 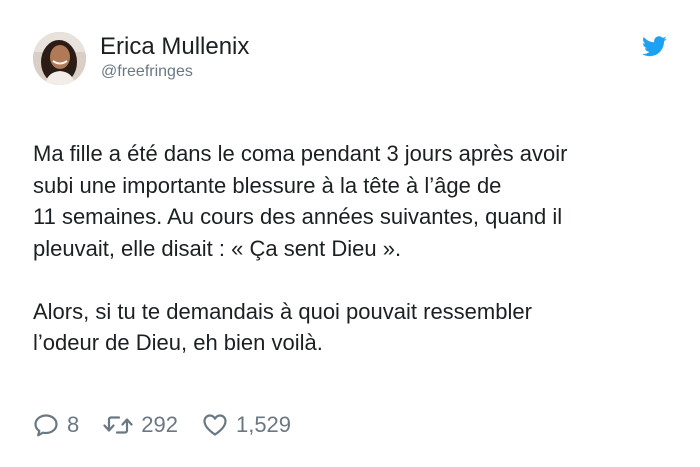 I want to click on display-name: Erica Mullenix, so click(x=174, y=47).